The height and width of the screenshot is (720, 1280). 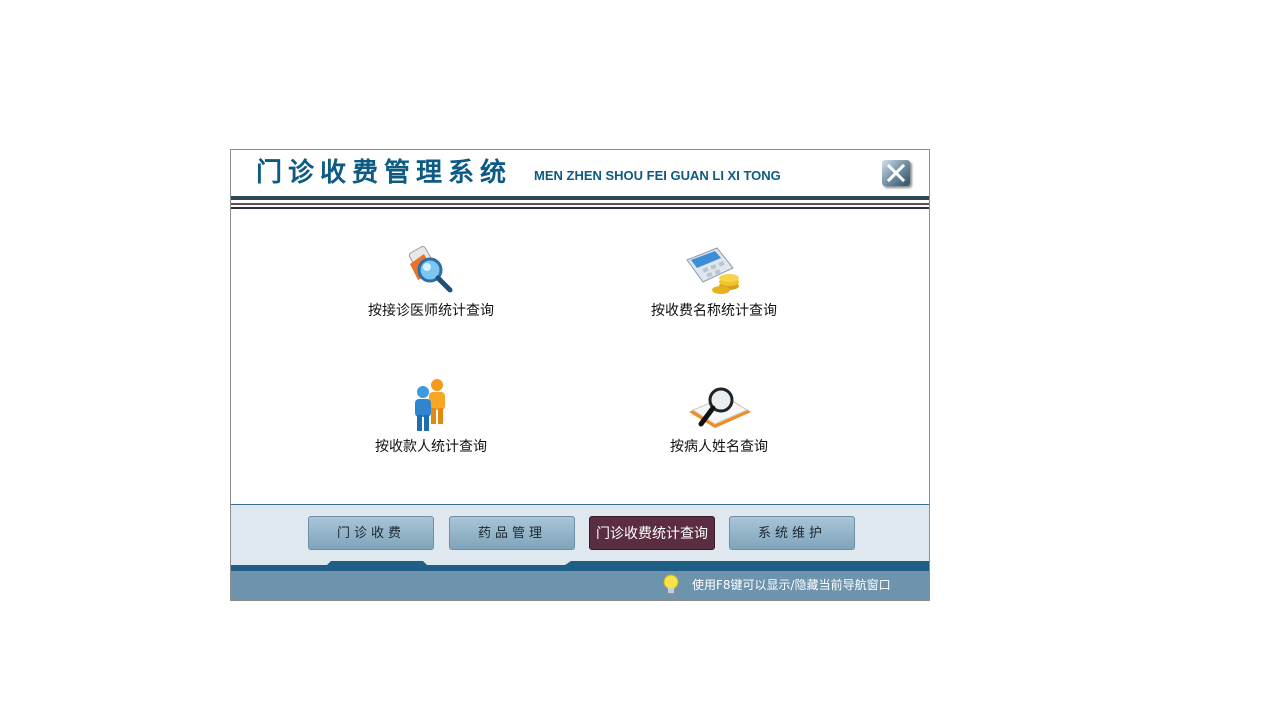 What do you see at coordinates (512, 533) in the screenshot?
I see `nav-button-drug-management: 药品管理` at bounding box center [512, 533].